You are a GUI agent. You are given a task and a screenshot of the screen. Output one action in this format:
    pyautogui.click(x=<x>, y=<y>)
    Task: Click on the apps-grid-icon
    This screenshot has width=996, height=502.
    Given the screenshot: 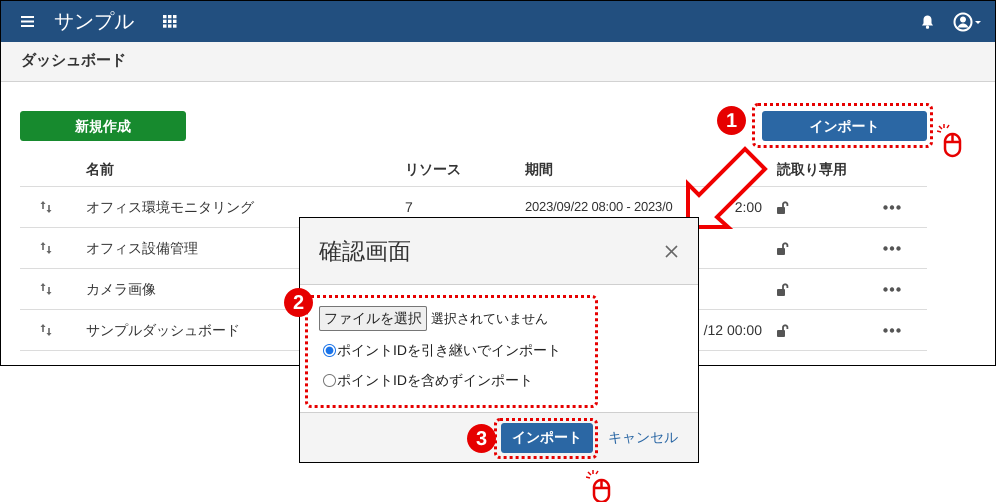 What is the action you would take?
    pyautogui.click(x=170, y=21)
    